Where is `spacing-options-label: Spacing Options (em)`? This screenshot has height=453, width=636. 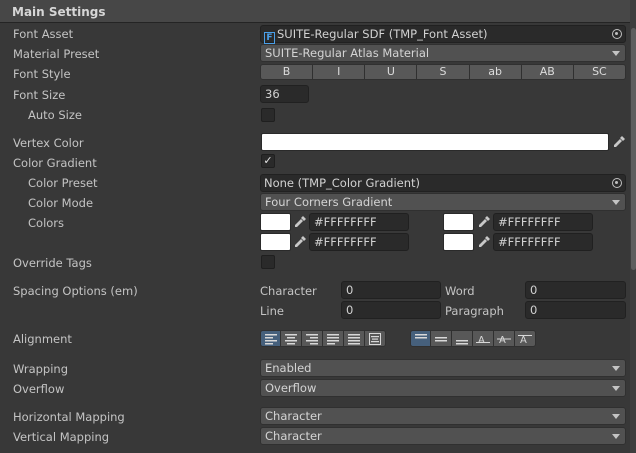 spacing-options-label: Spacing Options (em) is located at coordinates (75, 291).